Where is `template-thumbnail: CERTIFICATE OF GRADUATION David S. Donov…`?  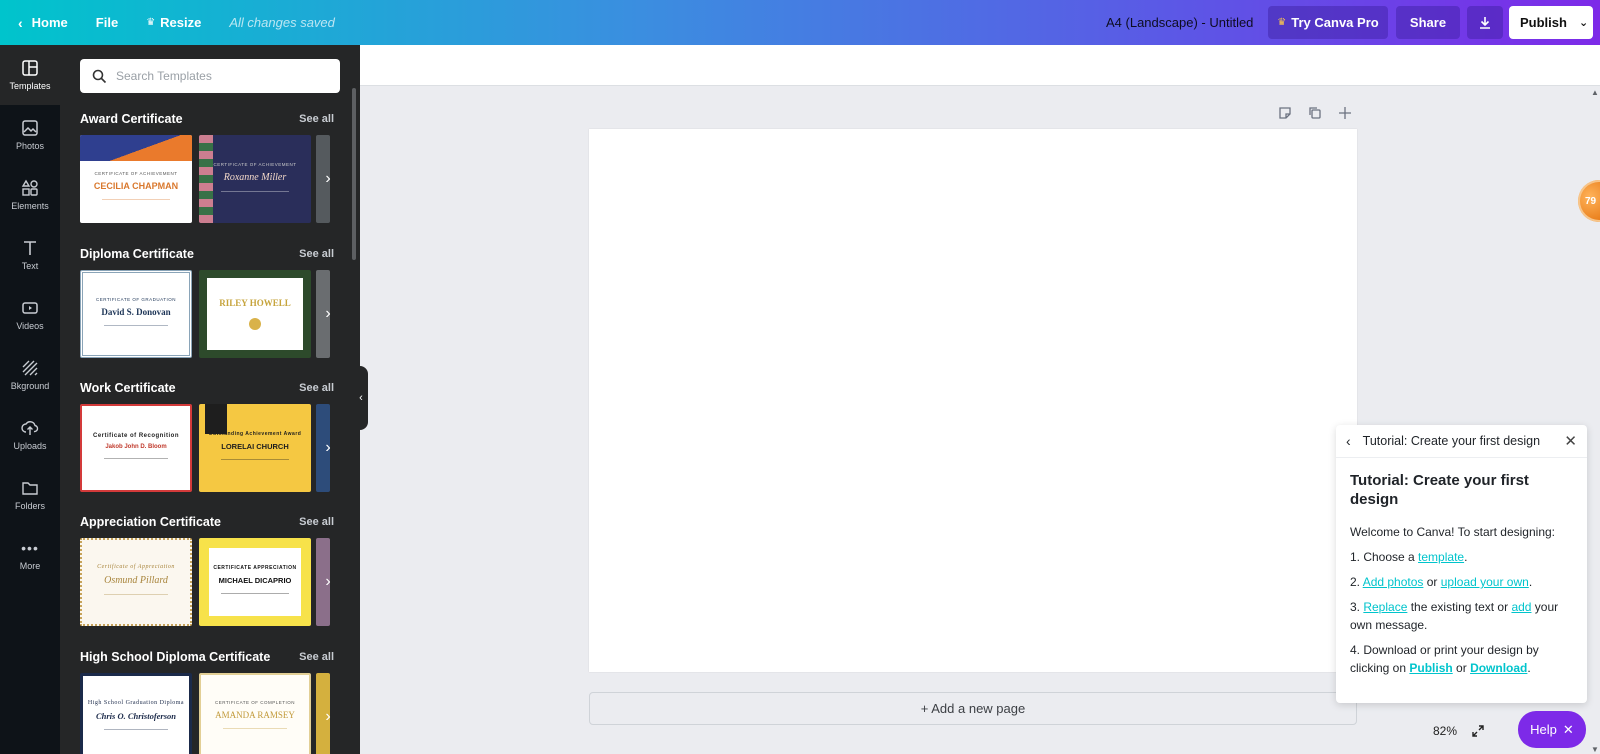 template-thumbnail: CERTIFICATE OF GRADUATION David S. Donov… is located at coordinates (136, 314).